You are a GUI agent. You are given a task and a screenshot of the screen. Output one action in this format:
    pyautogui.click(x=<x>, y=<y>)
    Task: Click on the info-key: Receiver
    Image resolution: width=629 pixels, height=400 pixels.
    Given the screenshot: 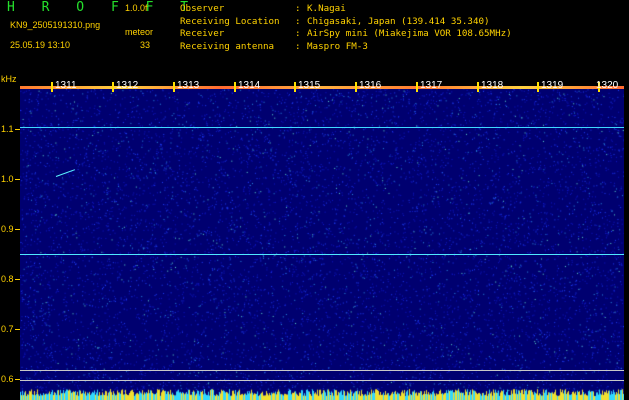 What is the action you would take?
    pyautogui.click(x=202, y=33)
    